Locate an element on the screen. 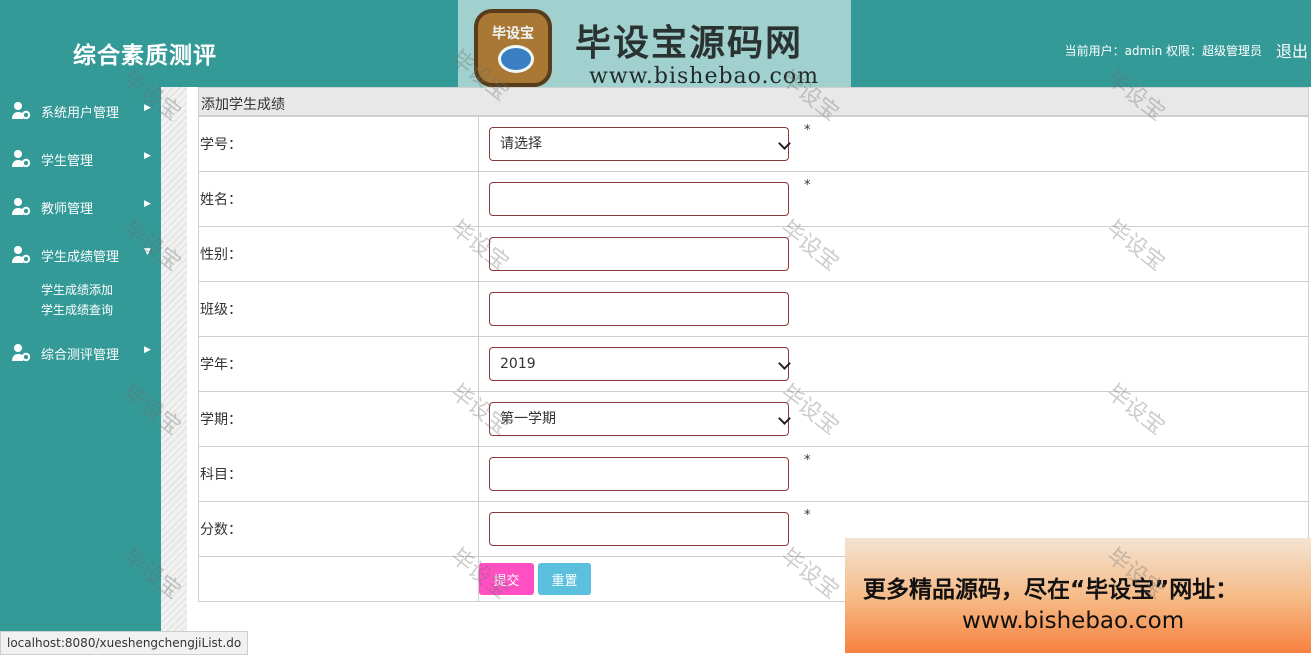 The width and height of the screenshot is (1311, 655). panel-title: 添加学生成绩 is located at coordinates (243, 105).